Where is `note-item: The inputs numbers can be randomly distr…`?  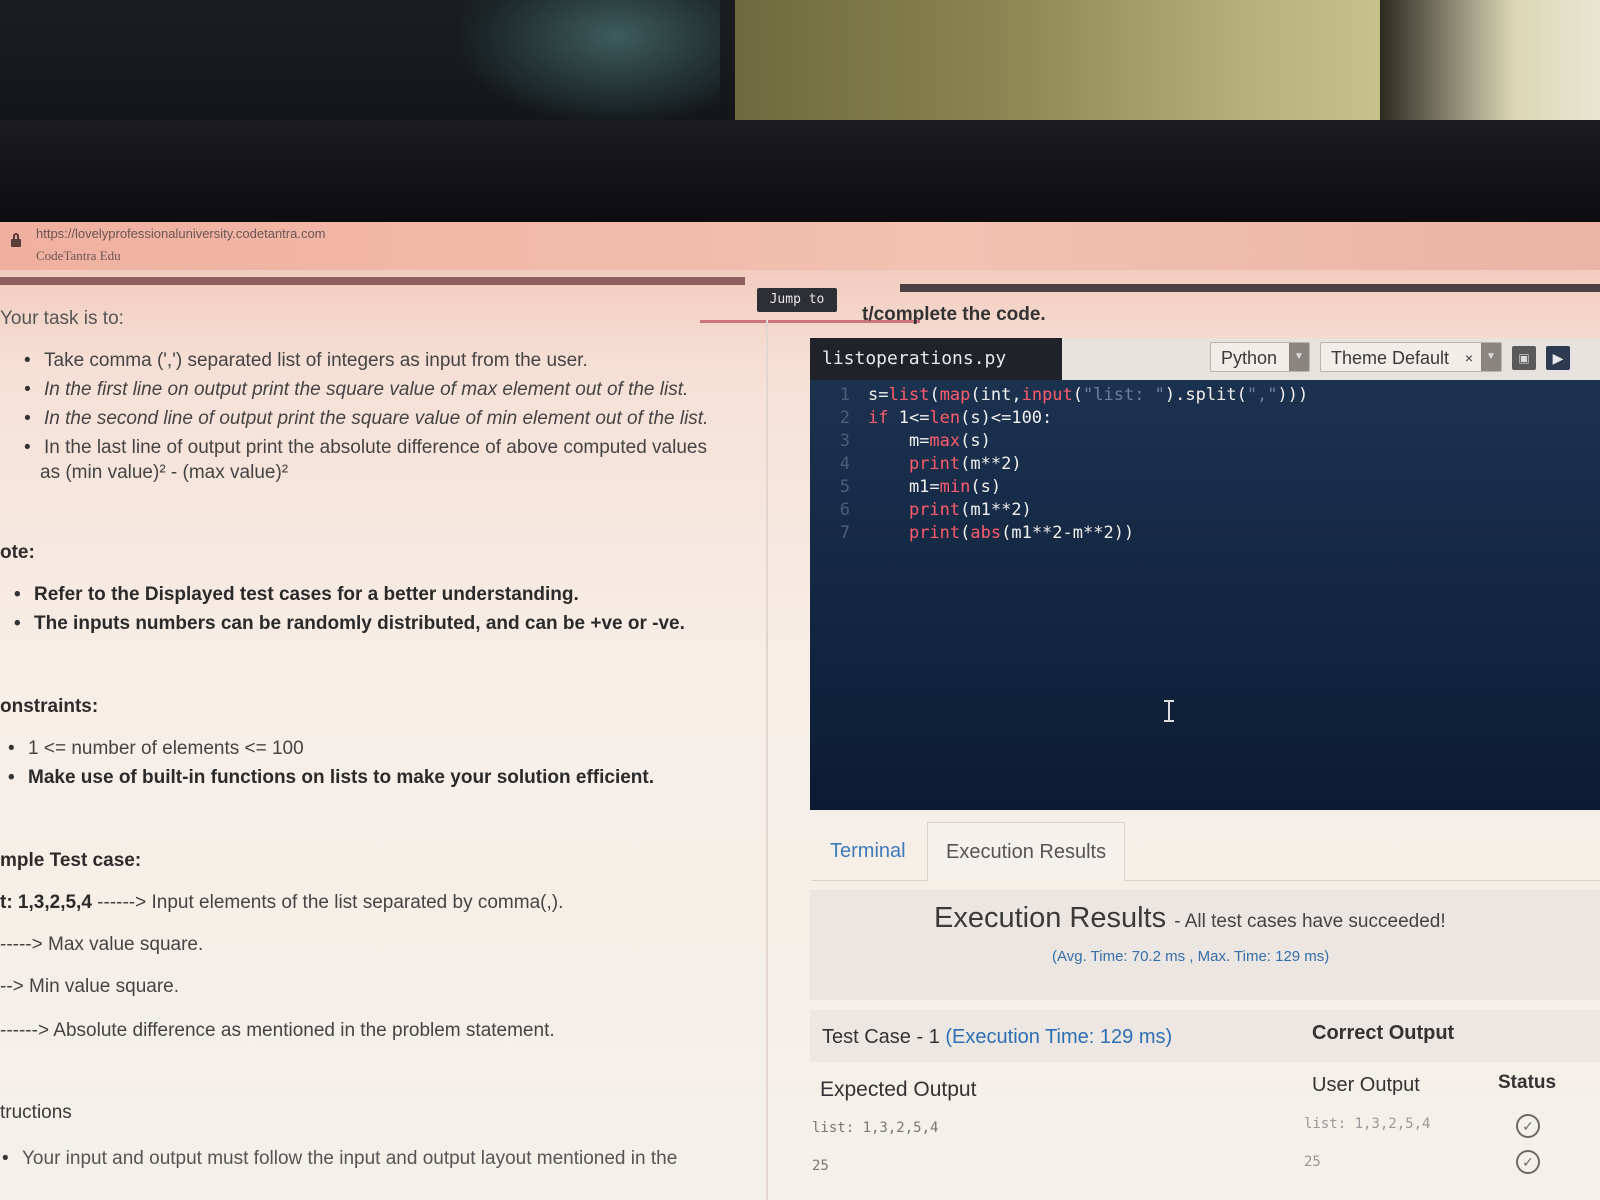 note-item: The inputs numbers can be randomly distr… is located at coordinates (348, 623).